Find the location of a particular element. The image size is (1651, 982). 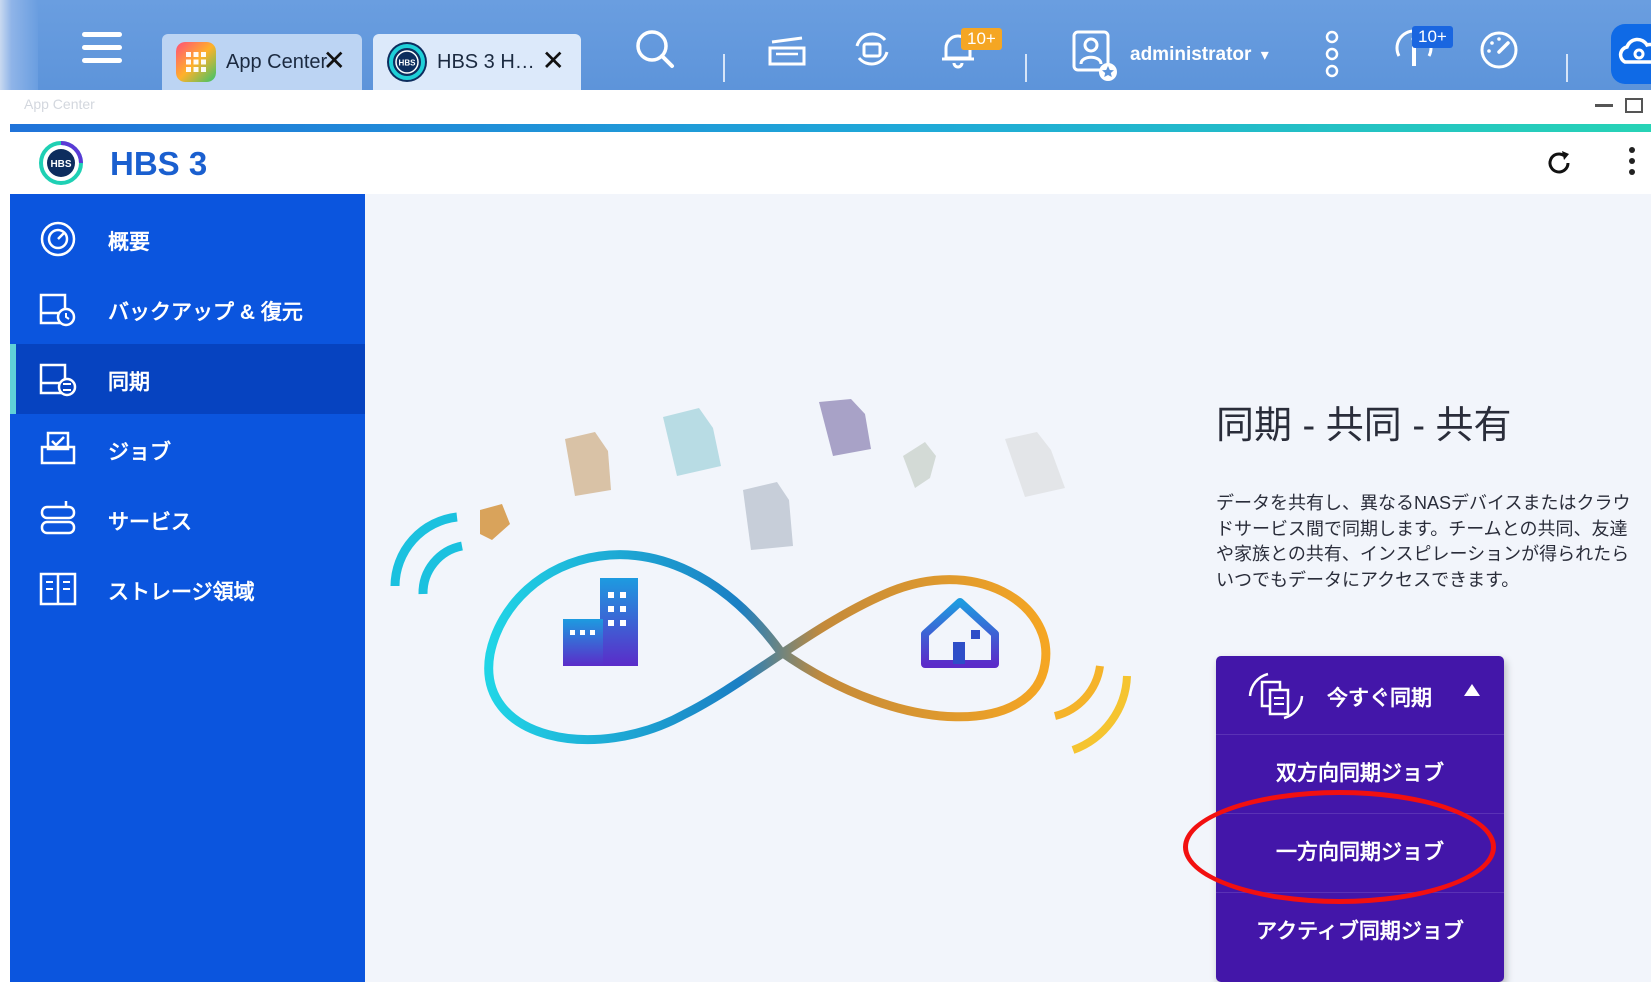

hbs3-icon: HBS is located at coordinates (407, 62).